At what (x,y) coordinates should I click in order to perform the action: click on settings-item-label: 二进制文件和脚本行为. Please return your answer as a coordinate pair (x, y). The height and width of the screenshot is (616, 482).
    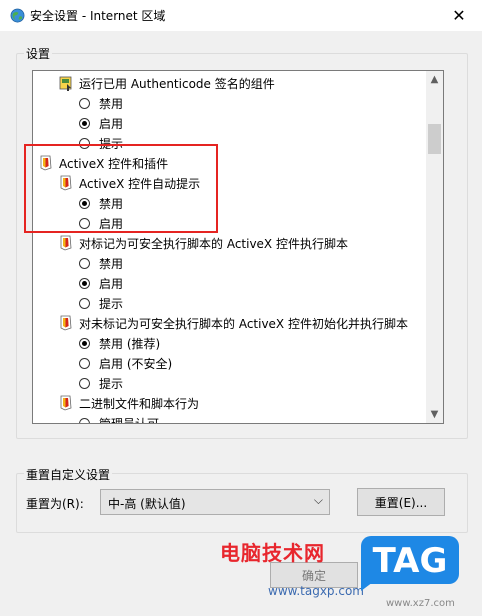
    Looking at the image, I should click on (139, 403).